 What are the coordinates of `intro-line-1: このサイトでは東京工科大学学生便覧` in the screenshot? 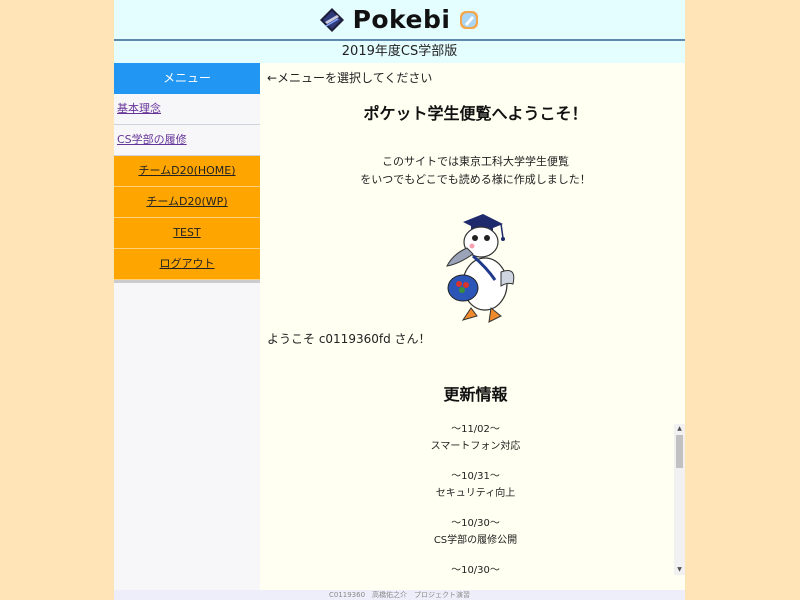 It's located at (475, 161).